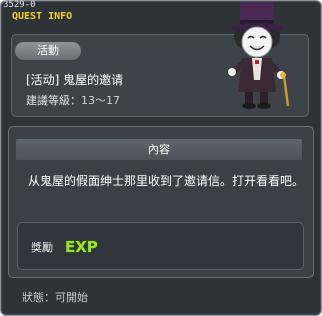 The height and width of the screenshot is (316, 322). I want to click on status-label: 狀態：, so click(38, 297).